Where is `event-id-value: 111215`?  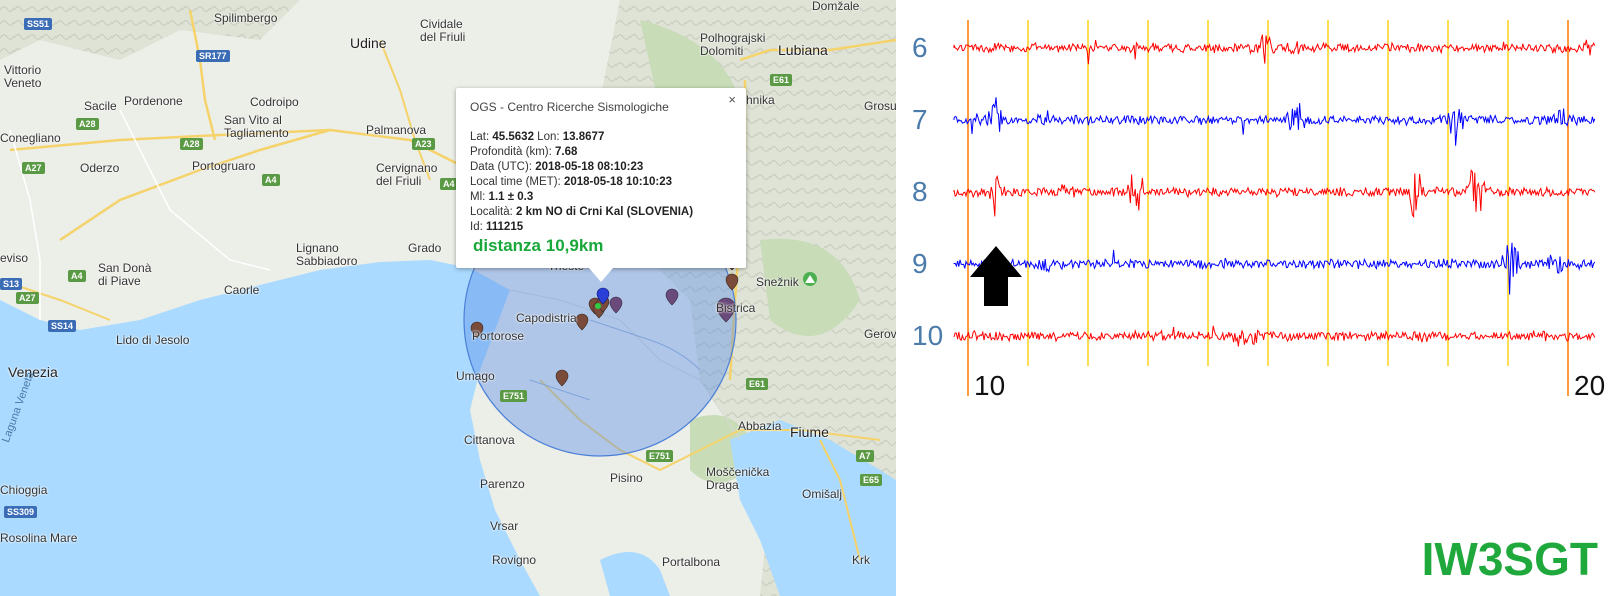 event-id-value: 111215 is located at coordinates (505, 227).